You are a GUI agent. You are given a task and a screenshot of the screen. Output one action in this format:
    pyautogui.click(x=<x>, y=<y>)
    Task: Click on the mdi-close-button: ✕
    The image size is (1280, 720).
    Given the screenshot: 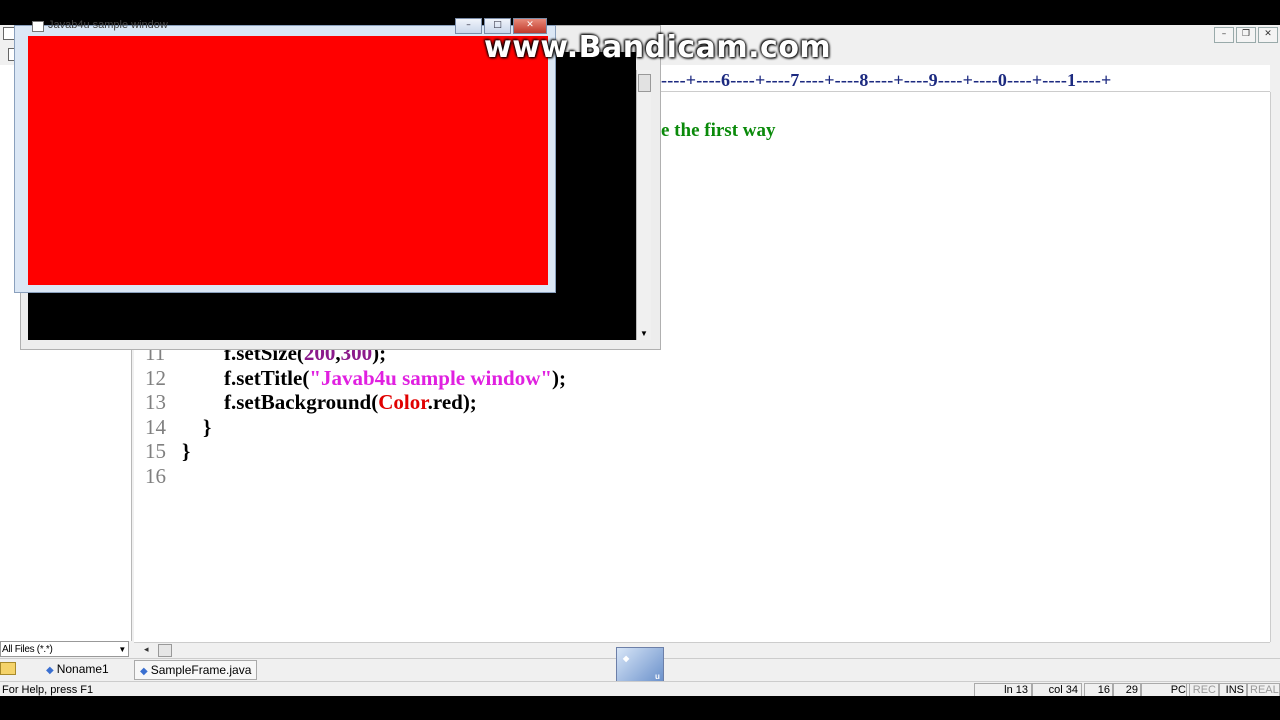 What is the action you would take?
    pyautogui.click(x=1268, y=35)
    